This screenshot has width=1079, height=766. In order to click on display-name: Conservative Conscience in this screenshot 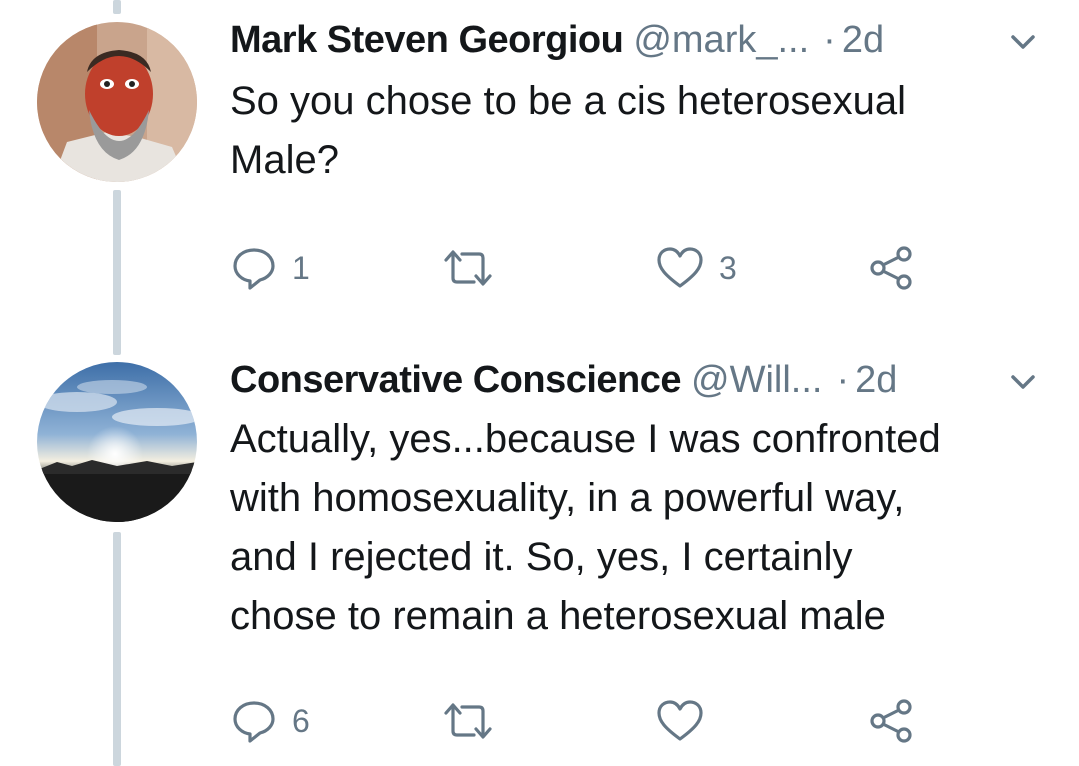, I will do `click(456, 380)`.